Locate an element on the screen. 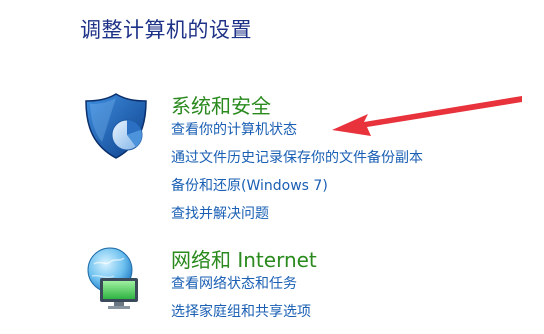 The height and width of the screenshot is (334, 544). link-list: 查看网络状态和任务 选择家庭组和共享选项 is located at coordinates (241, 298).